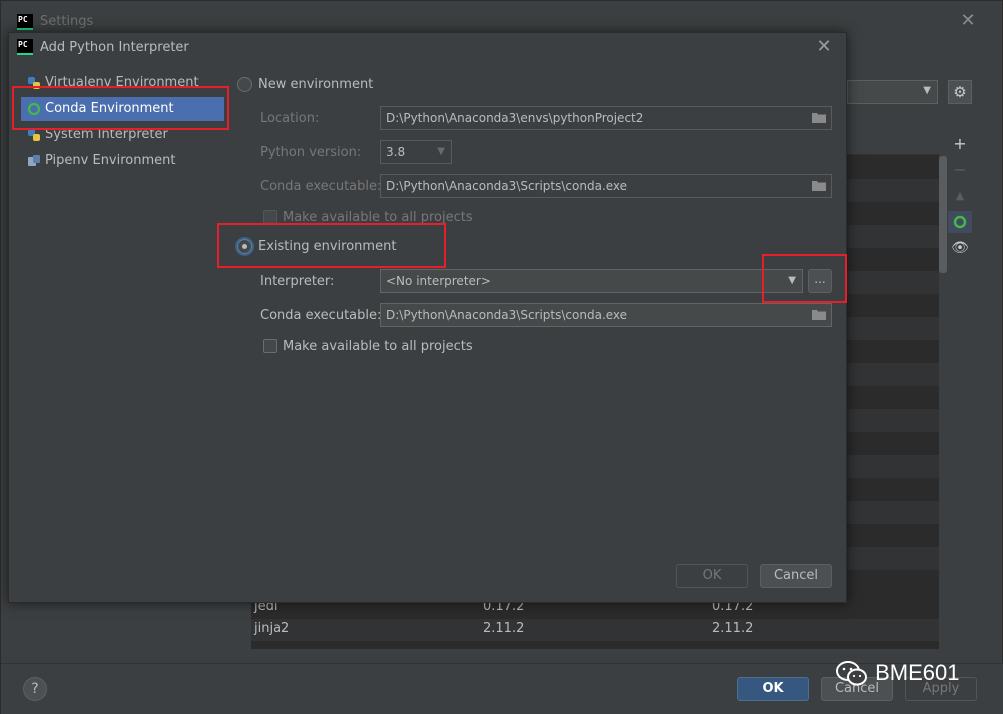  What do you see at coordinates (67, 21) in the screenshot?
I see `settings-title: Settings` at bounding box center [67, 21].